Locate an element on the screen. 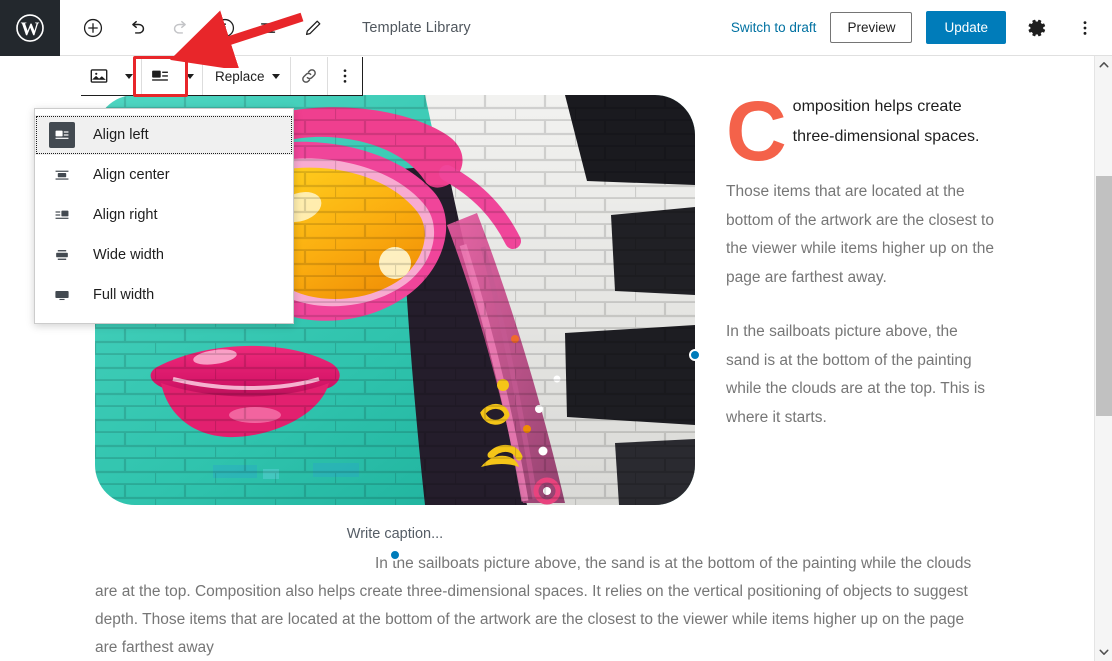 Image resolution: width=1112 pixels, height=661 pixels. preview-button: Preview is located at coordinates (871, 27).